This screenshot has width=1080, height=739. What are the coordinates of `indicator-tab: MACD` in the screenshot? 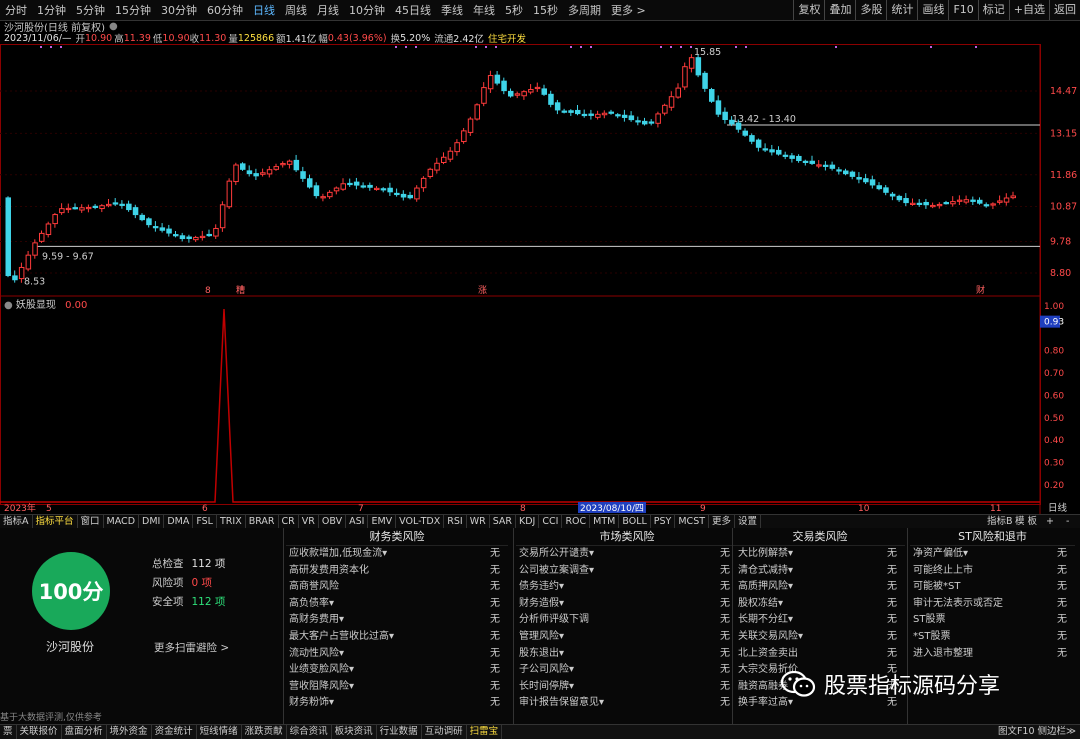 It's located at (122, 521).